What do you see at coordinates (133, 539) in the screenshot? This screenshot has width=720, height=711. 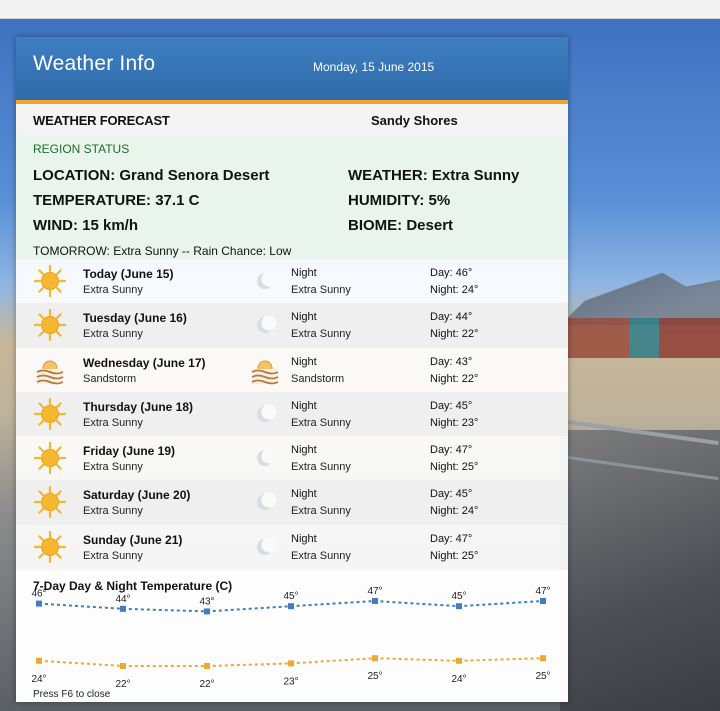 I see `day-name: Sunday (June 21)` at bounding box center [133, 539].